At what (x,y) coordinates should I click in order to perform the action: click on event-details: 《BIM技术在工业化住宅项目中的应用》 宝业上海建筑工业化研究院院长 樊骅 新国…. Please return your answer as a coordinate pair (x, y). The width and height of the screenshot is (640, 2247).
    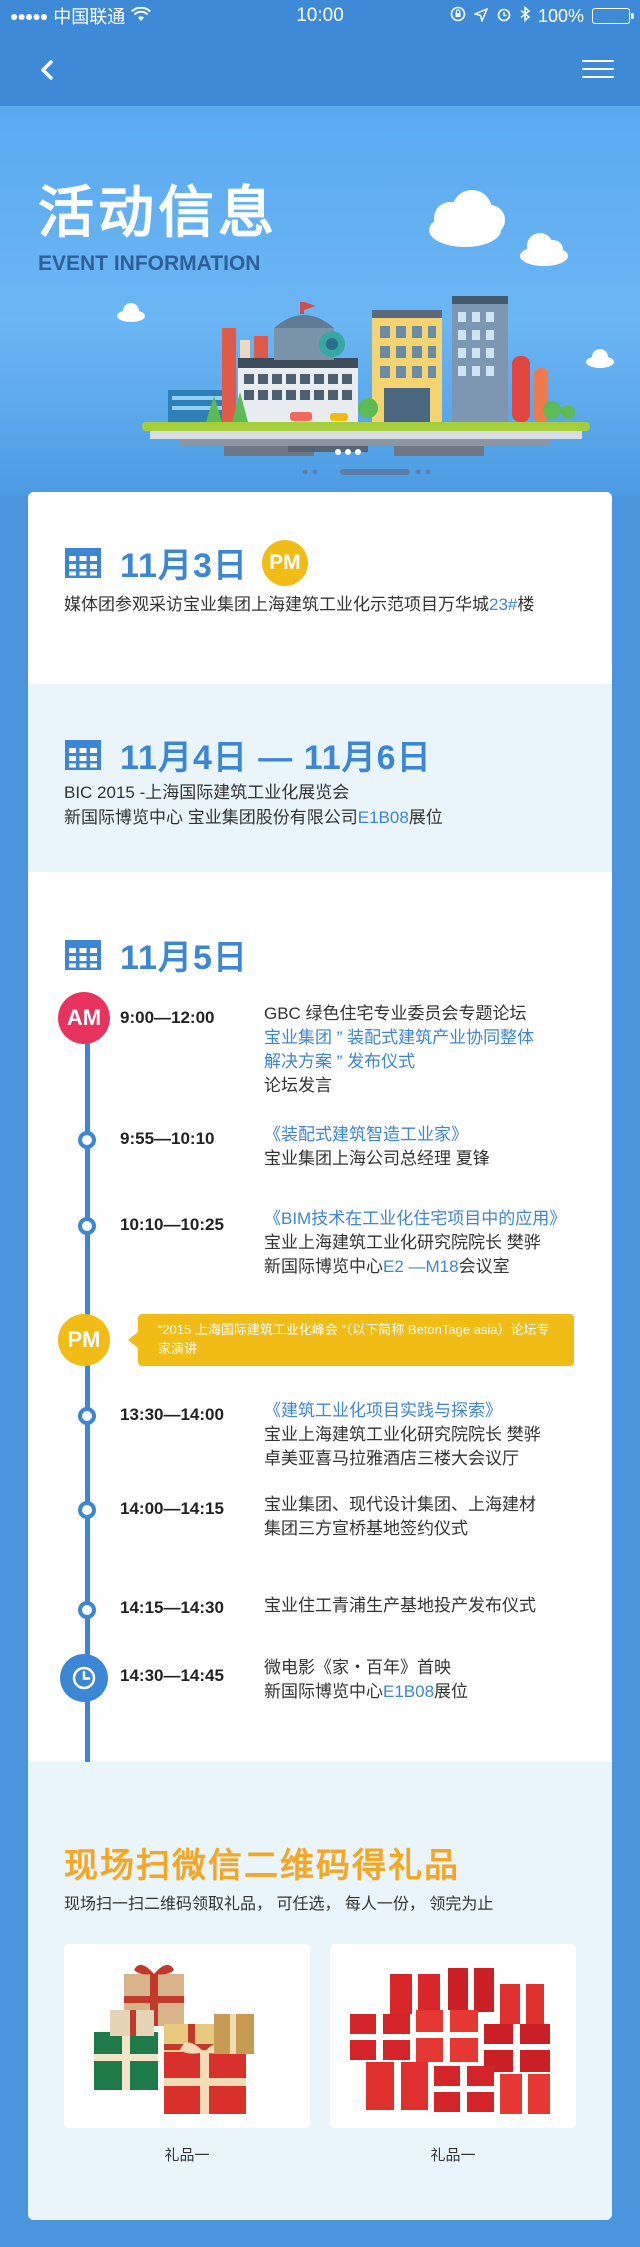
    Looking at the image, I should click on (429, 1243).